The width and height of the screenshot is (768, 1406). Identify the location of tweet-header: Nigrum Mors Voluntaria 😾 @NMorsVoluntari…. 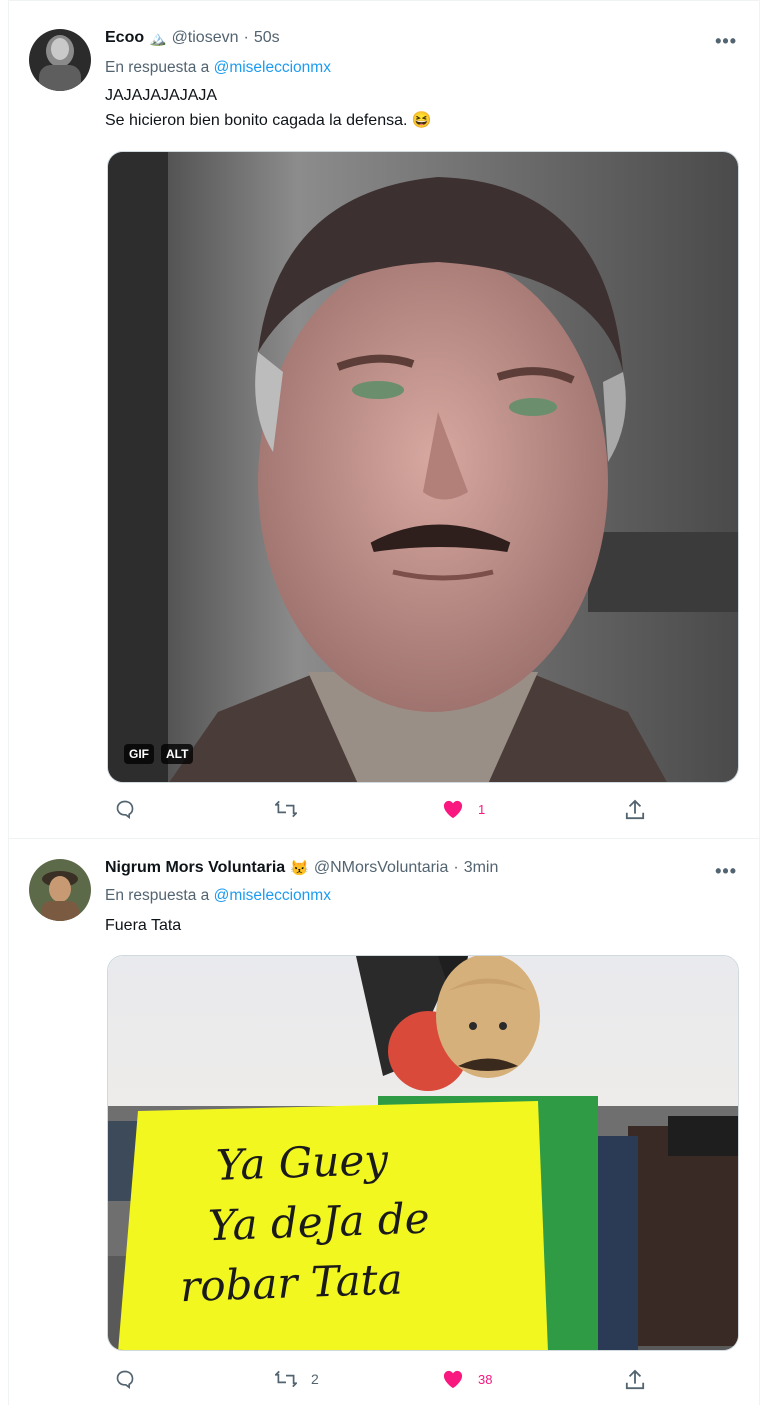
(301, 868).